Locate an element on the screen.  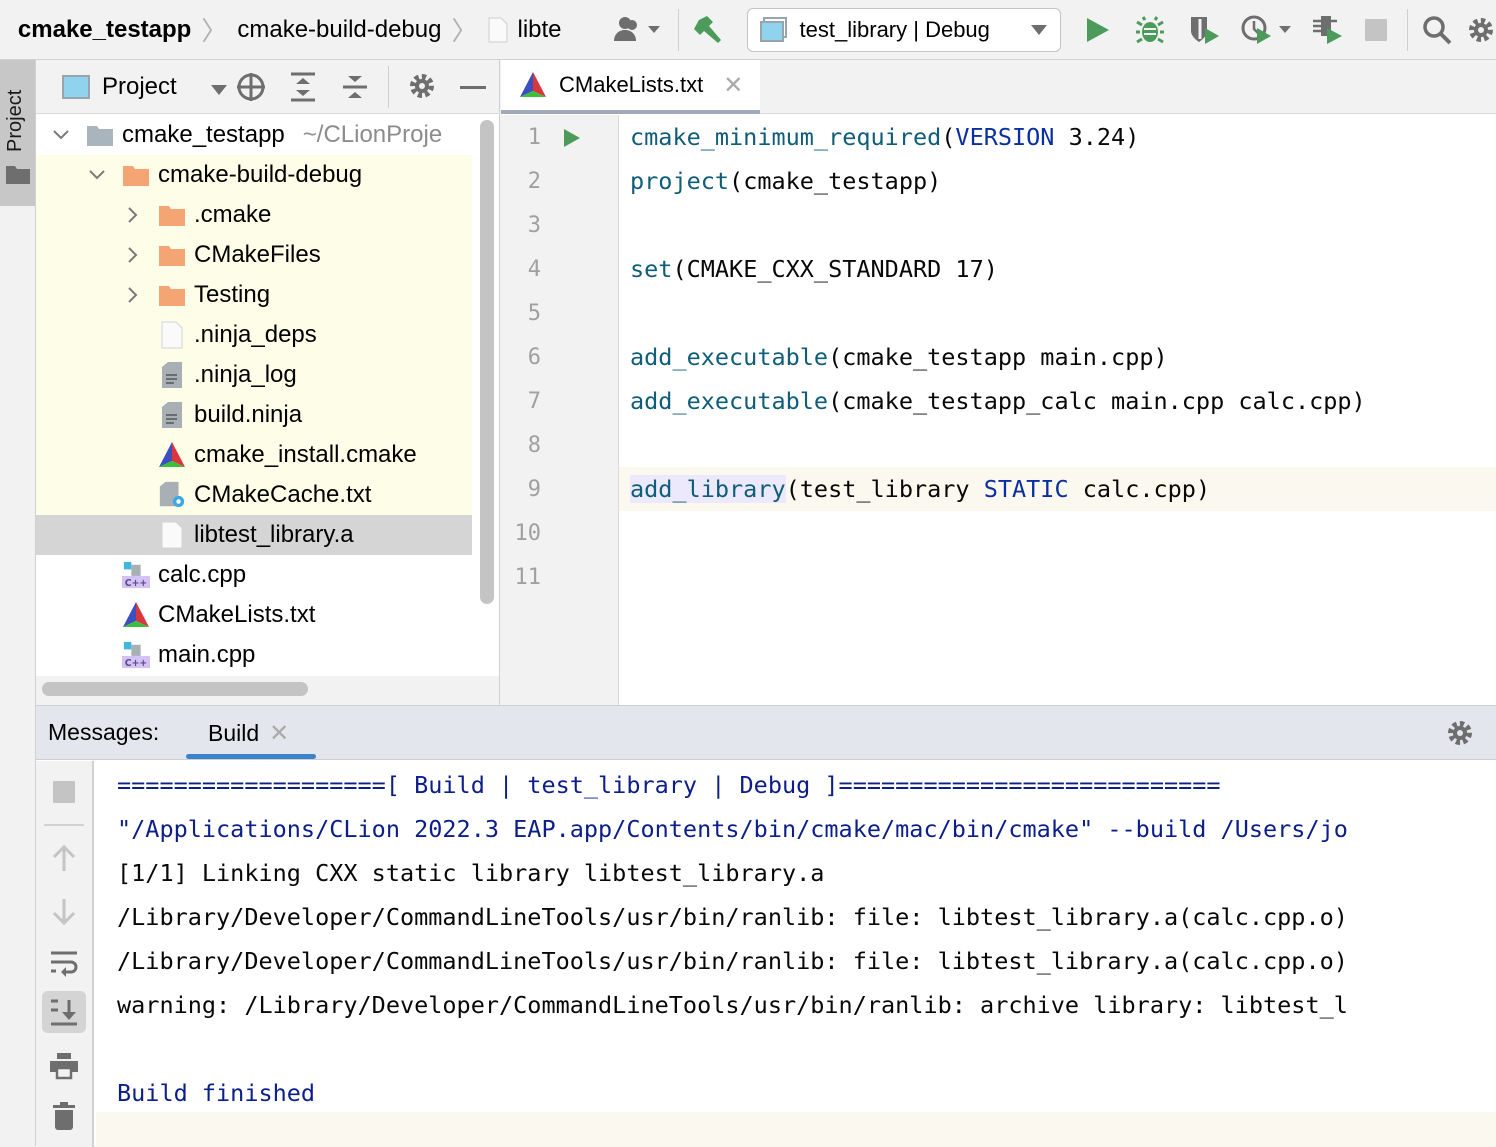
collapse-all-icon is located at coordinates (355, 87).